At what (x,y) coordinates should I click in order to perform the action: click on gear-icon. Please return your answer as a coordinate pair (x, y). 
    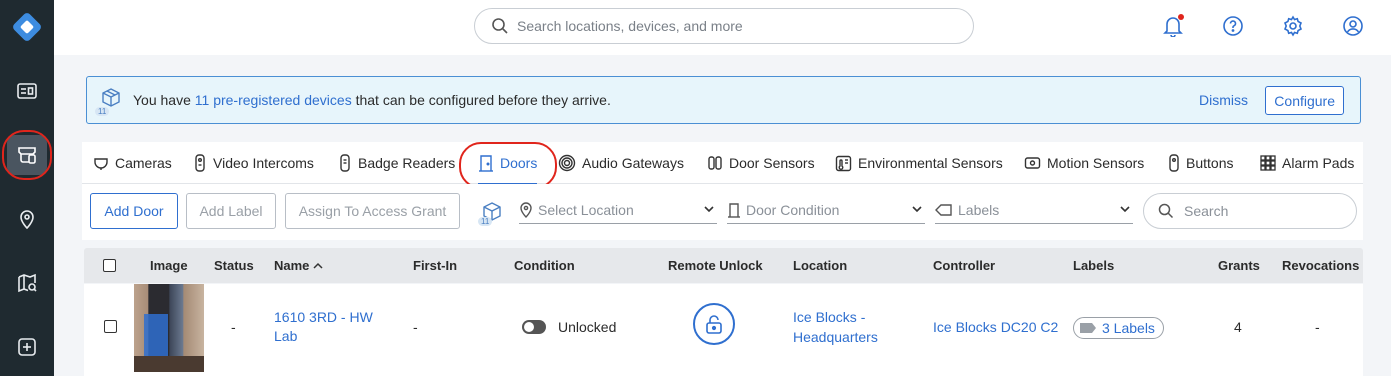
    Looking at the image, I should click on (1293, 26).